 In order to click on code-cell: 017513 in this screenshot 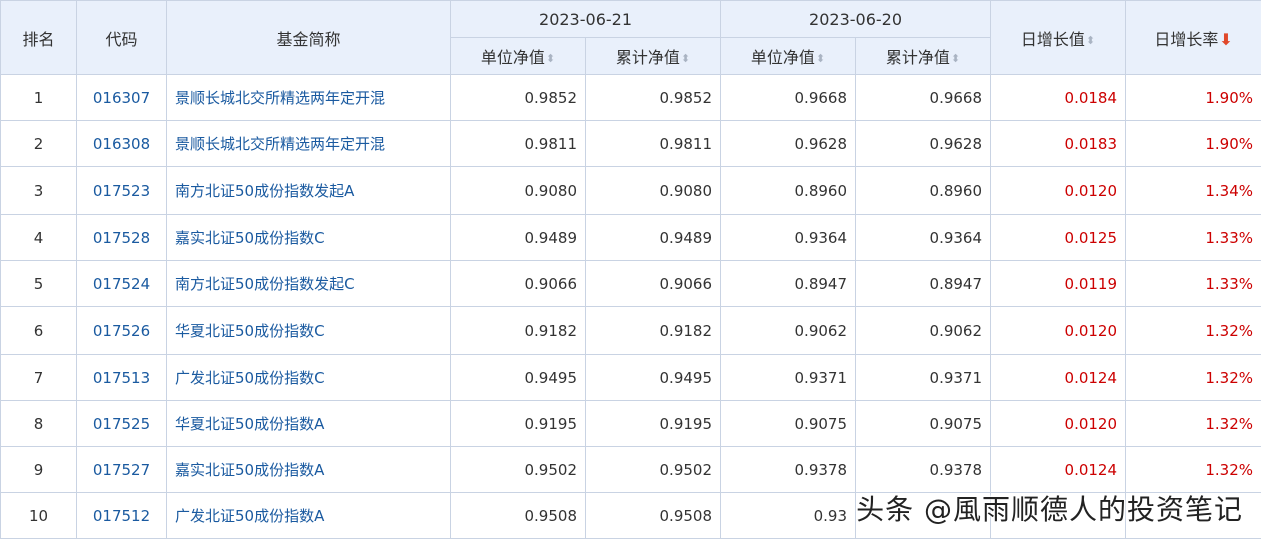, I will do `click(121, 377)`.